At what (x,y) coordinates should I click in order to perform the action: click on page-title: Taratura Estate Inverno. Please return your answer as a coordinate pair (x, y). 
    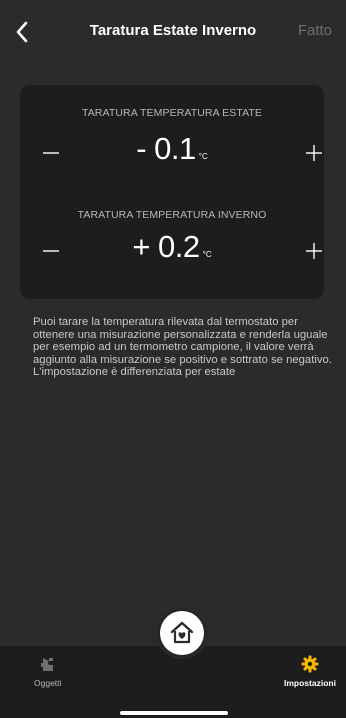
    Looking at the image, I should click on (173, 30).